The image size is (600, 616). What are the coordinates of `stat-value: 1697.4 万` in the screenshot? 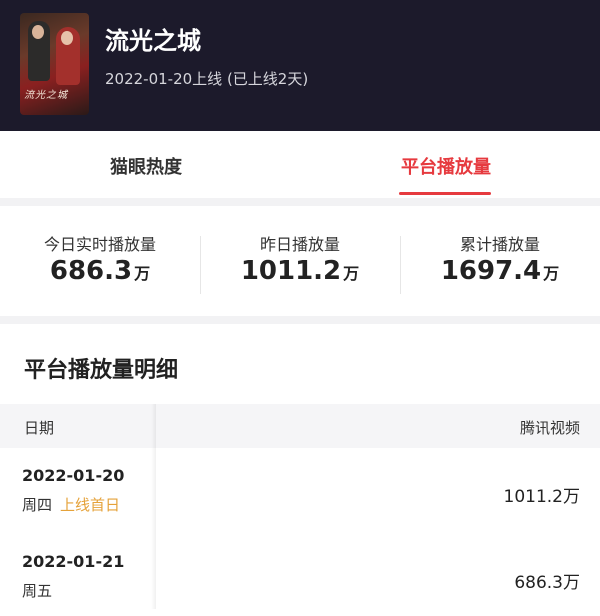 It's located at (500, 271).